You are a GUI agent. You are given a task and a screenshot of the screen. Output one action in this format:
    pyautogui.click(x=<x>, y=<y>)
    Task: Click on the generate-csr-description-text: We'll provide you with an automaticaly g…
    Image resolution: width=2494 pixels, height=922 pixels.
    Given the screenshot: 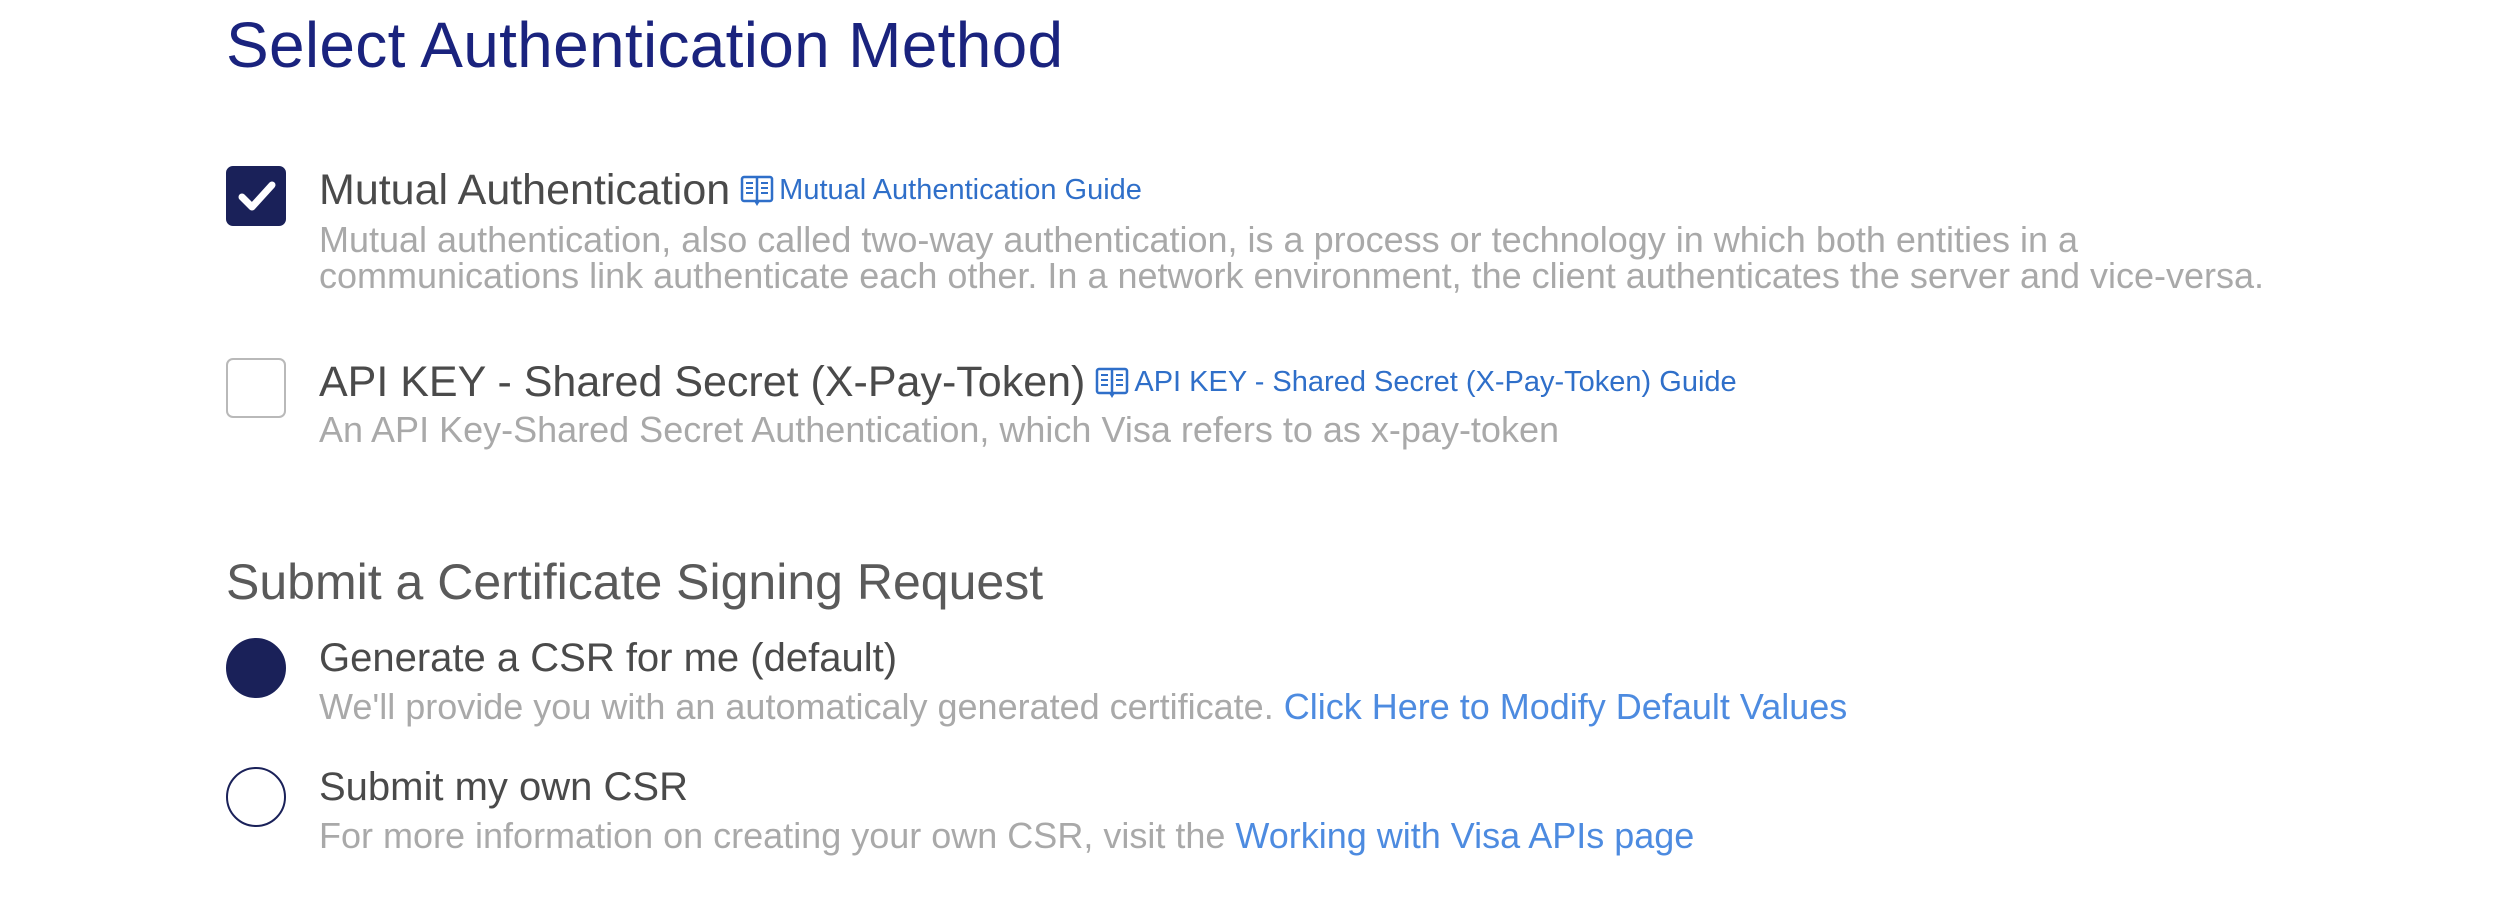 What is the action you would take?
    pyautogui.click(x=796, y=706)
    